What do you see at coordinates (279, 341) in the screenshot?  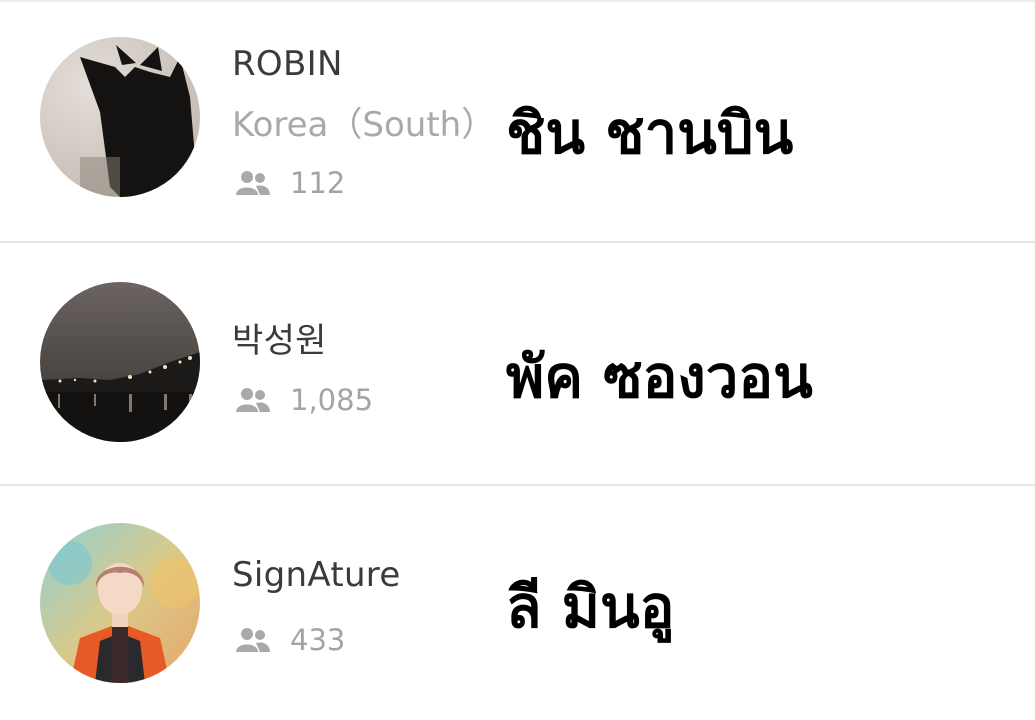 I see `username: 박성원` at bounding box center [279, 341].